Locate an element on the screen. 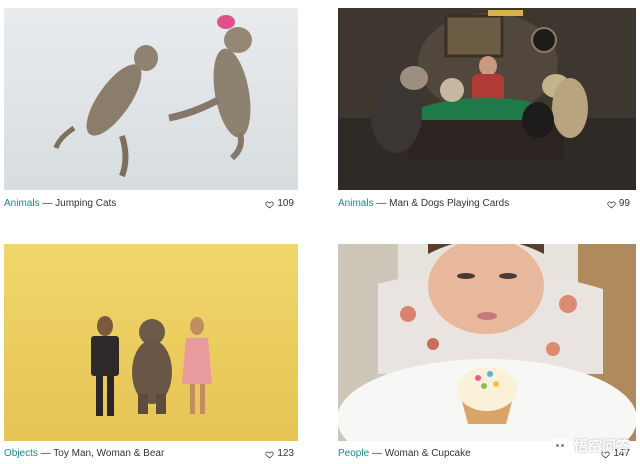  like-count: 123 is located at coordinates (279, 454).